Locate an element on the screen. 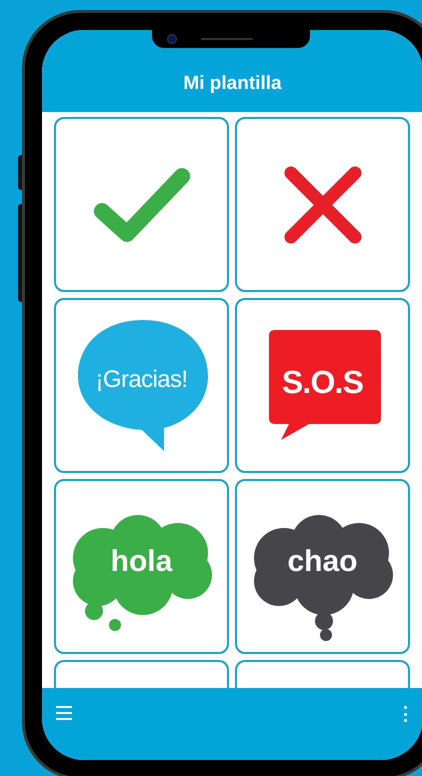  camera-icon is located at coordinates (172, 39).